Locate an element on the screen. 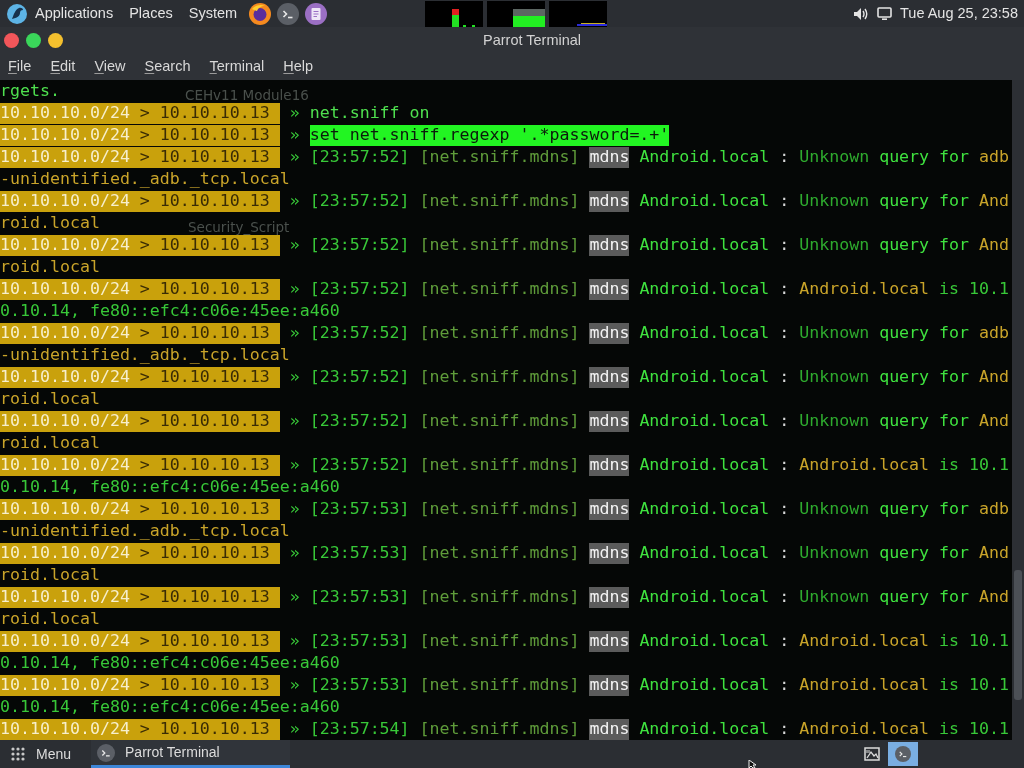  clock-text: Tue Aug 25, 23:58 is located at coordinates (959, 13).